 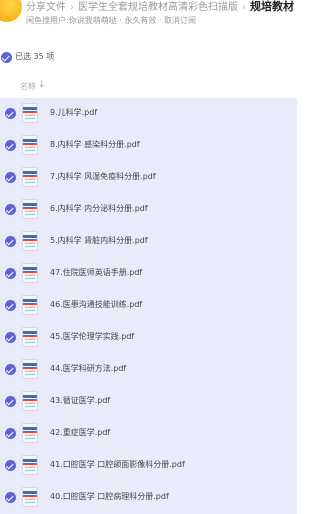 What do you see at coordinates (99, 209) in the screenshot?
I see `file-name: 6.内科学 内分泌科分册.pdf` at bounding box center [99, 209].